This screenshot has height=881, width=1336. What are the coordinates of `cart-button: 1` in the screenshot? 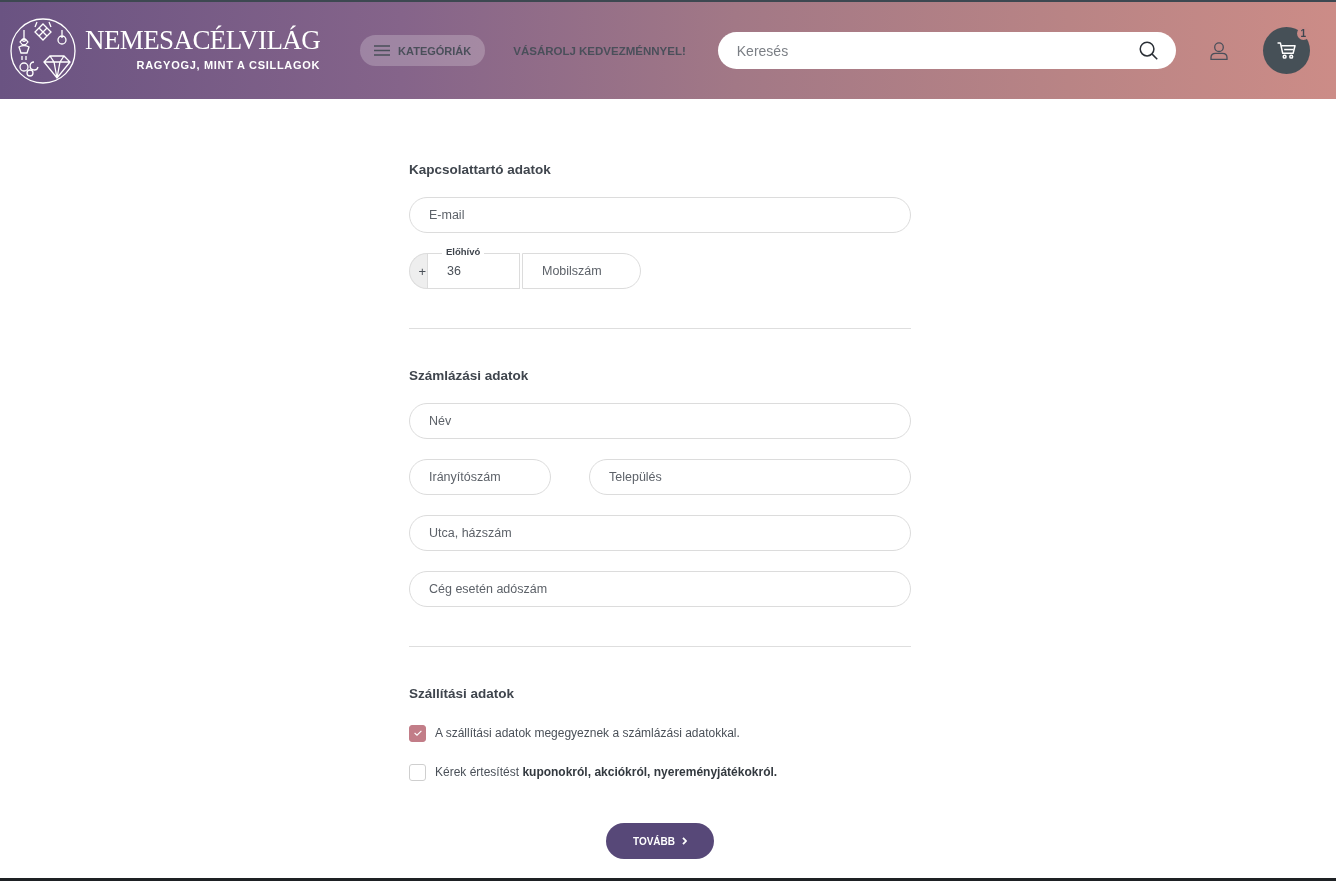 It's located at (1286, 50).